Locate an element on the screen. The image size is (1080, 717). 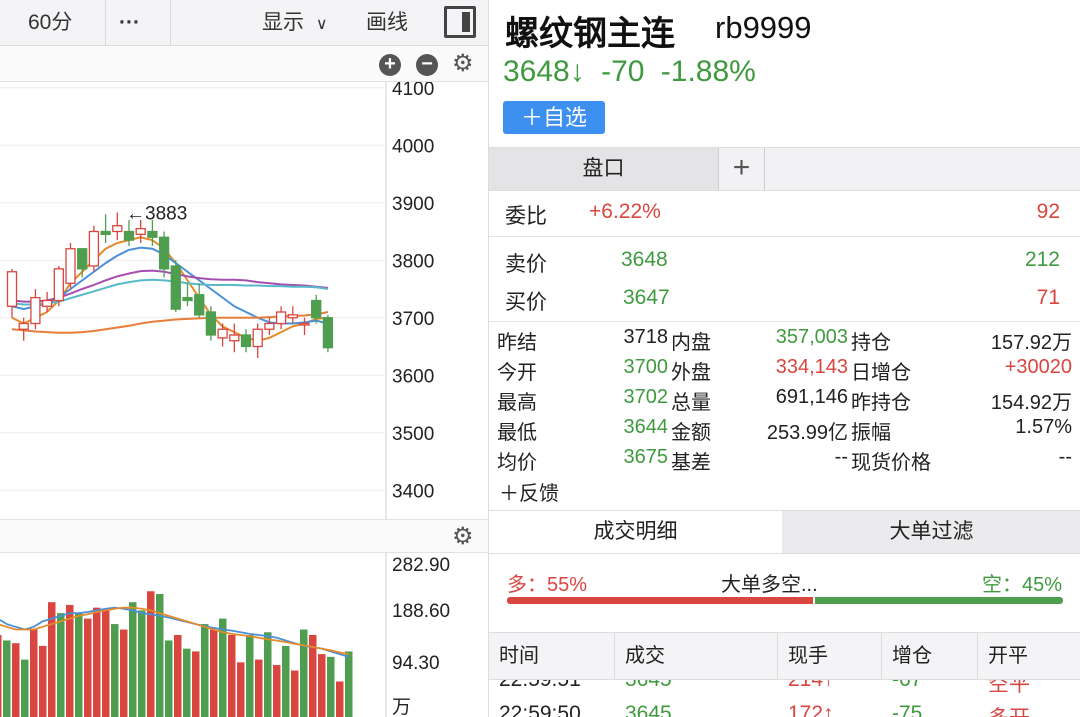
stat-value: 154.92万 is located at coordinates (1031, 403).